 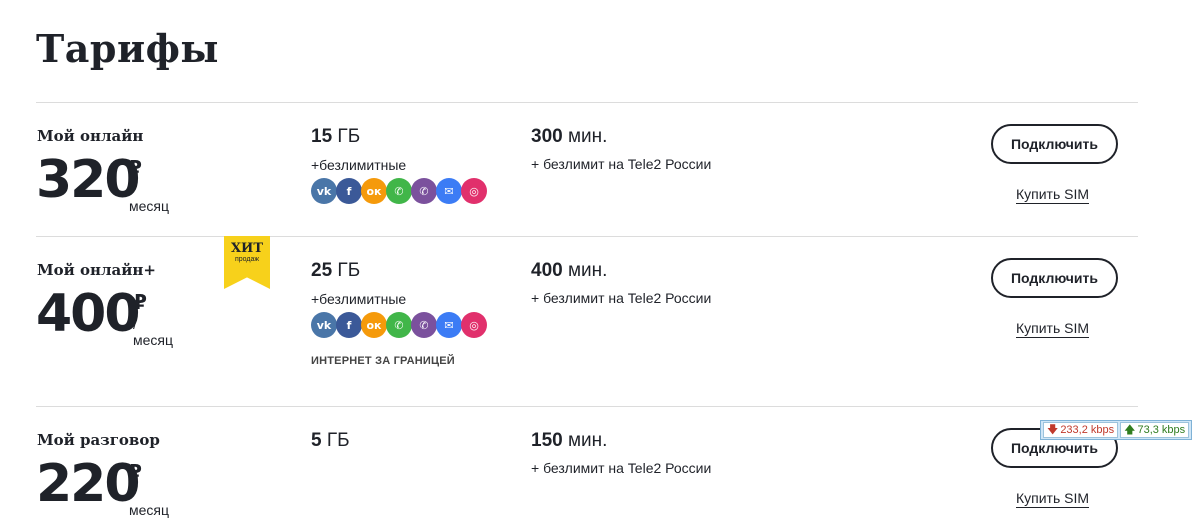 What do you see at coordinates (88, 314) in the screenshot?
I see `price-amount: 400` at bounding box center [88, 314].